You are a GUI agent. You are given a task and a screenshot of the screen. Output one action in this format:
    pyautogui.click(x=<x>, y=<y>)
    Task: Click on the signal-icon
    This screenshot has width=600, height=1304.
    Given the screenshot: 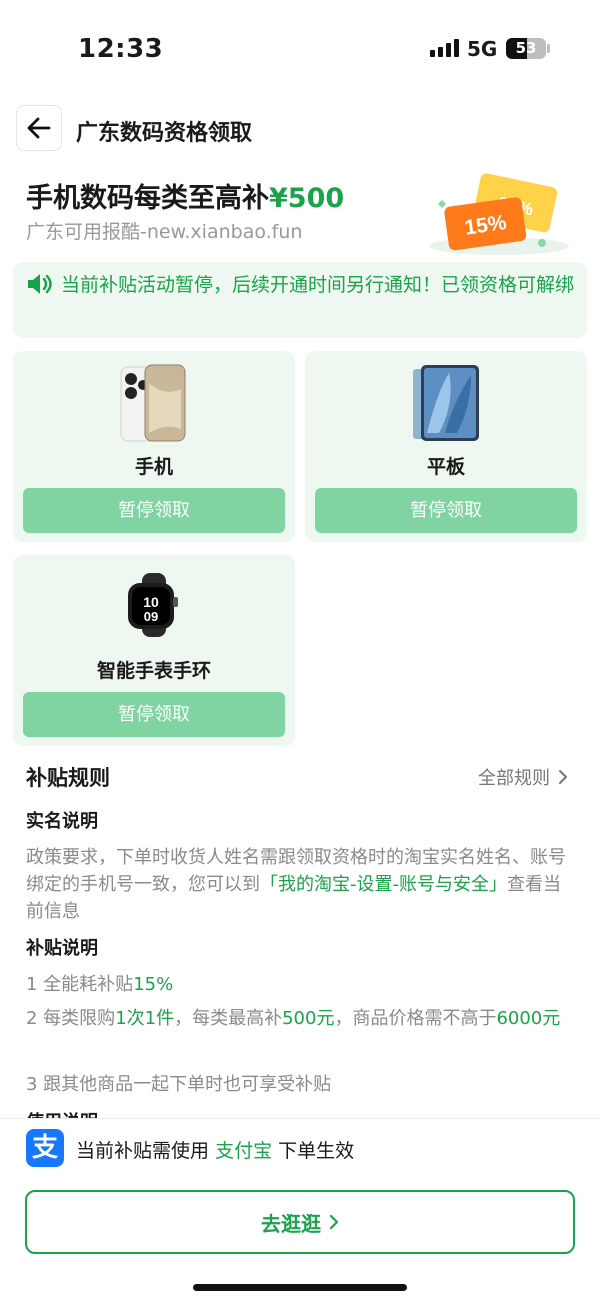 What is the action you would take?
    pyautogui.click(x=444, y=48)
    